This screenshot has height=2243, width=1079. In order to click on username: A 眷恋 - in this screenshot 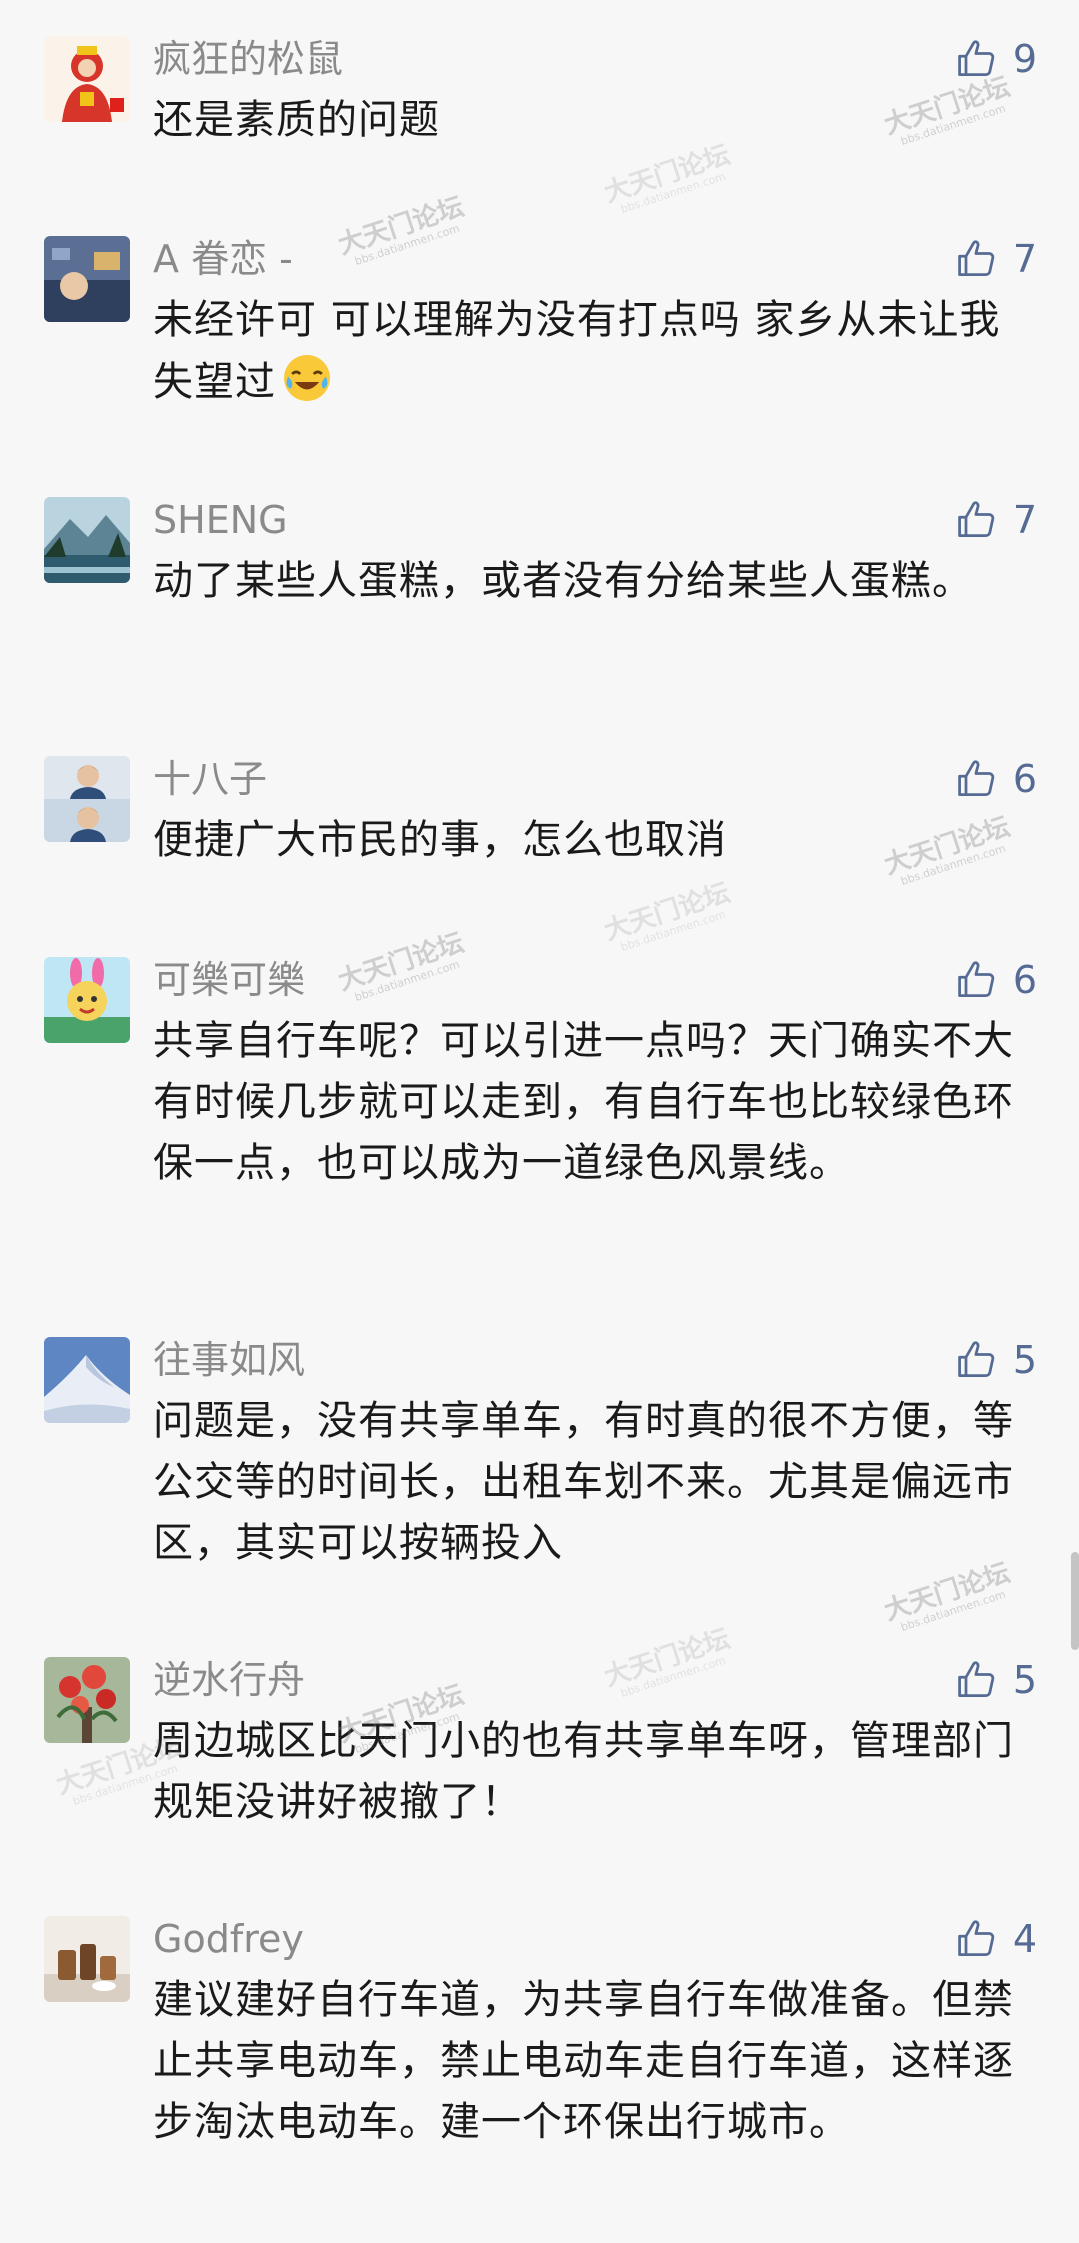, I will do `click(223, 259)`.